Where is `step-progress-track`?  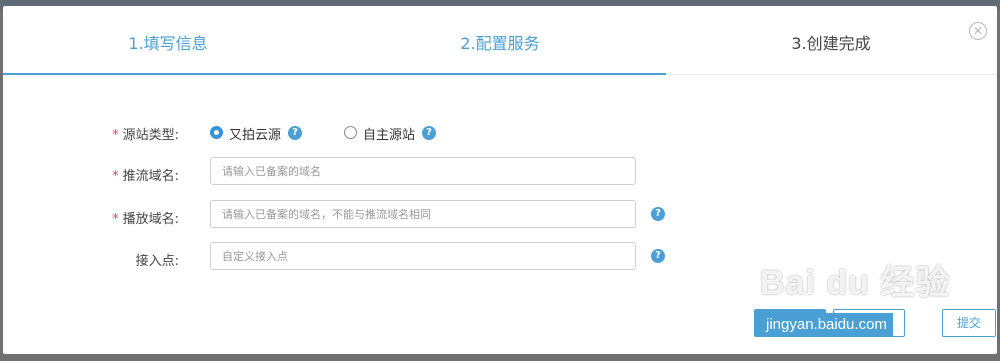 step-progress-track is located at coordinates (831, 74).